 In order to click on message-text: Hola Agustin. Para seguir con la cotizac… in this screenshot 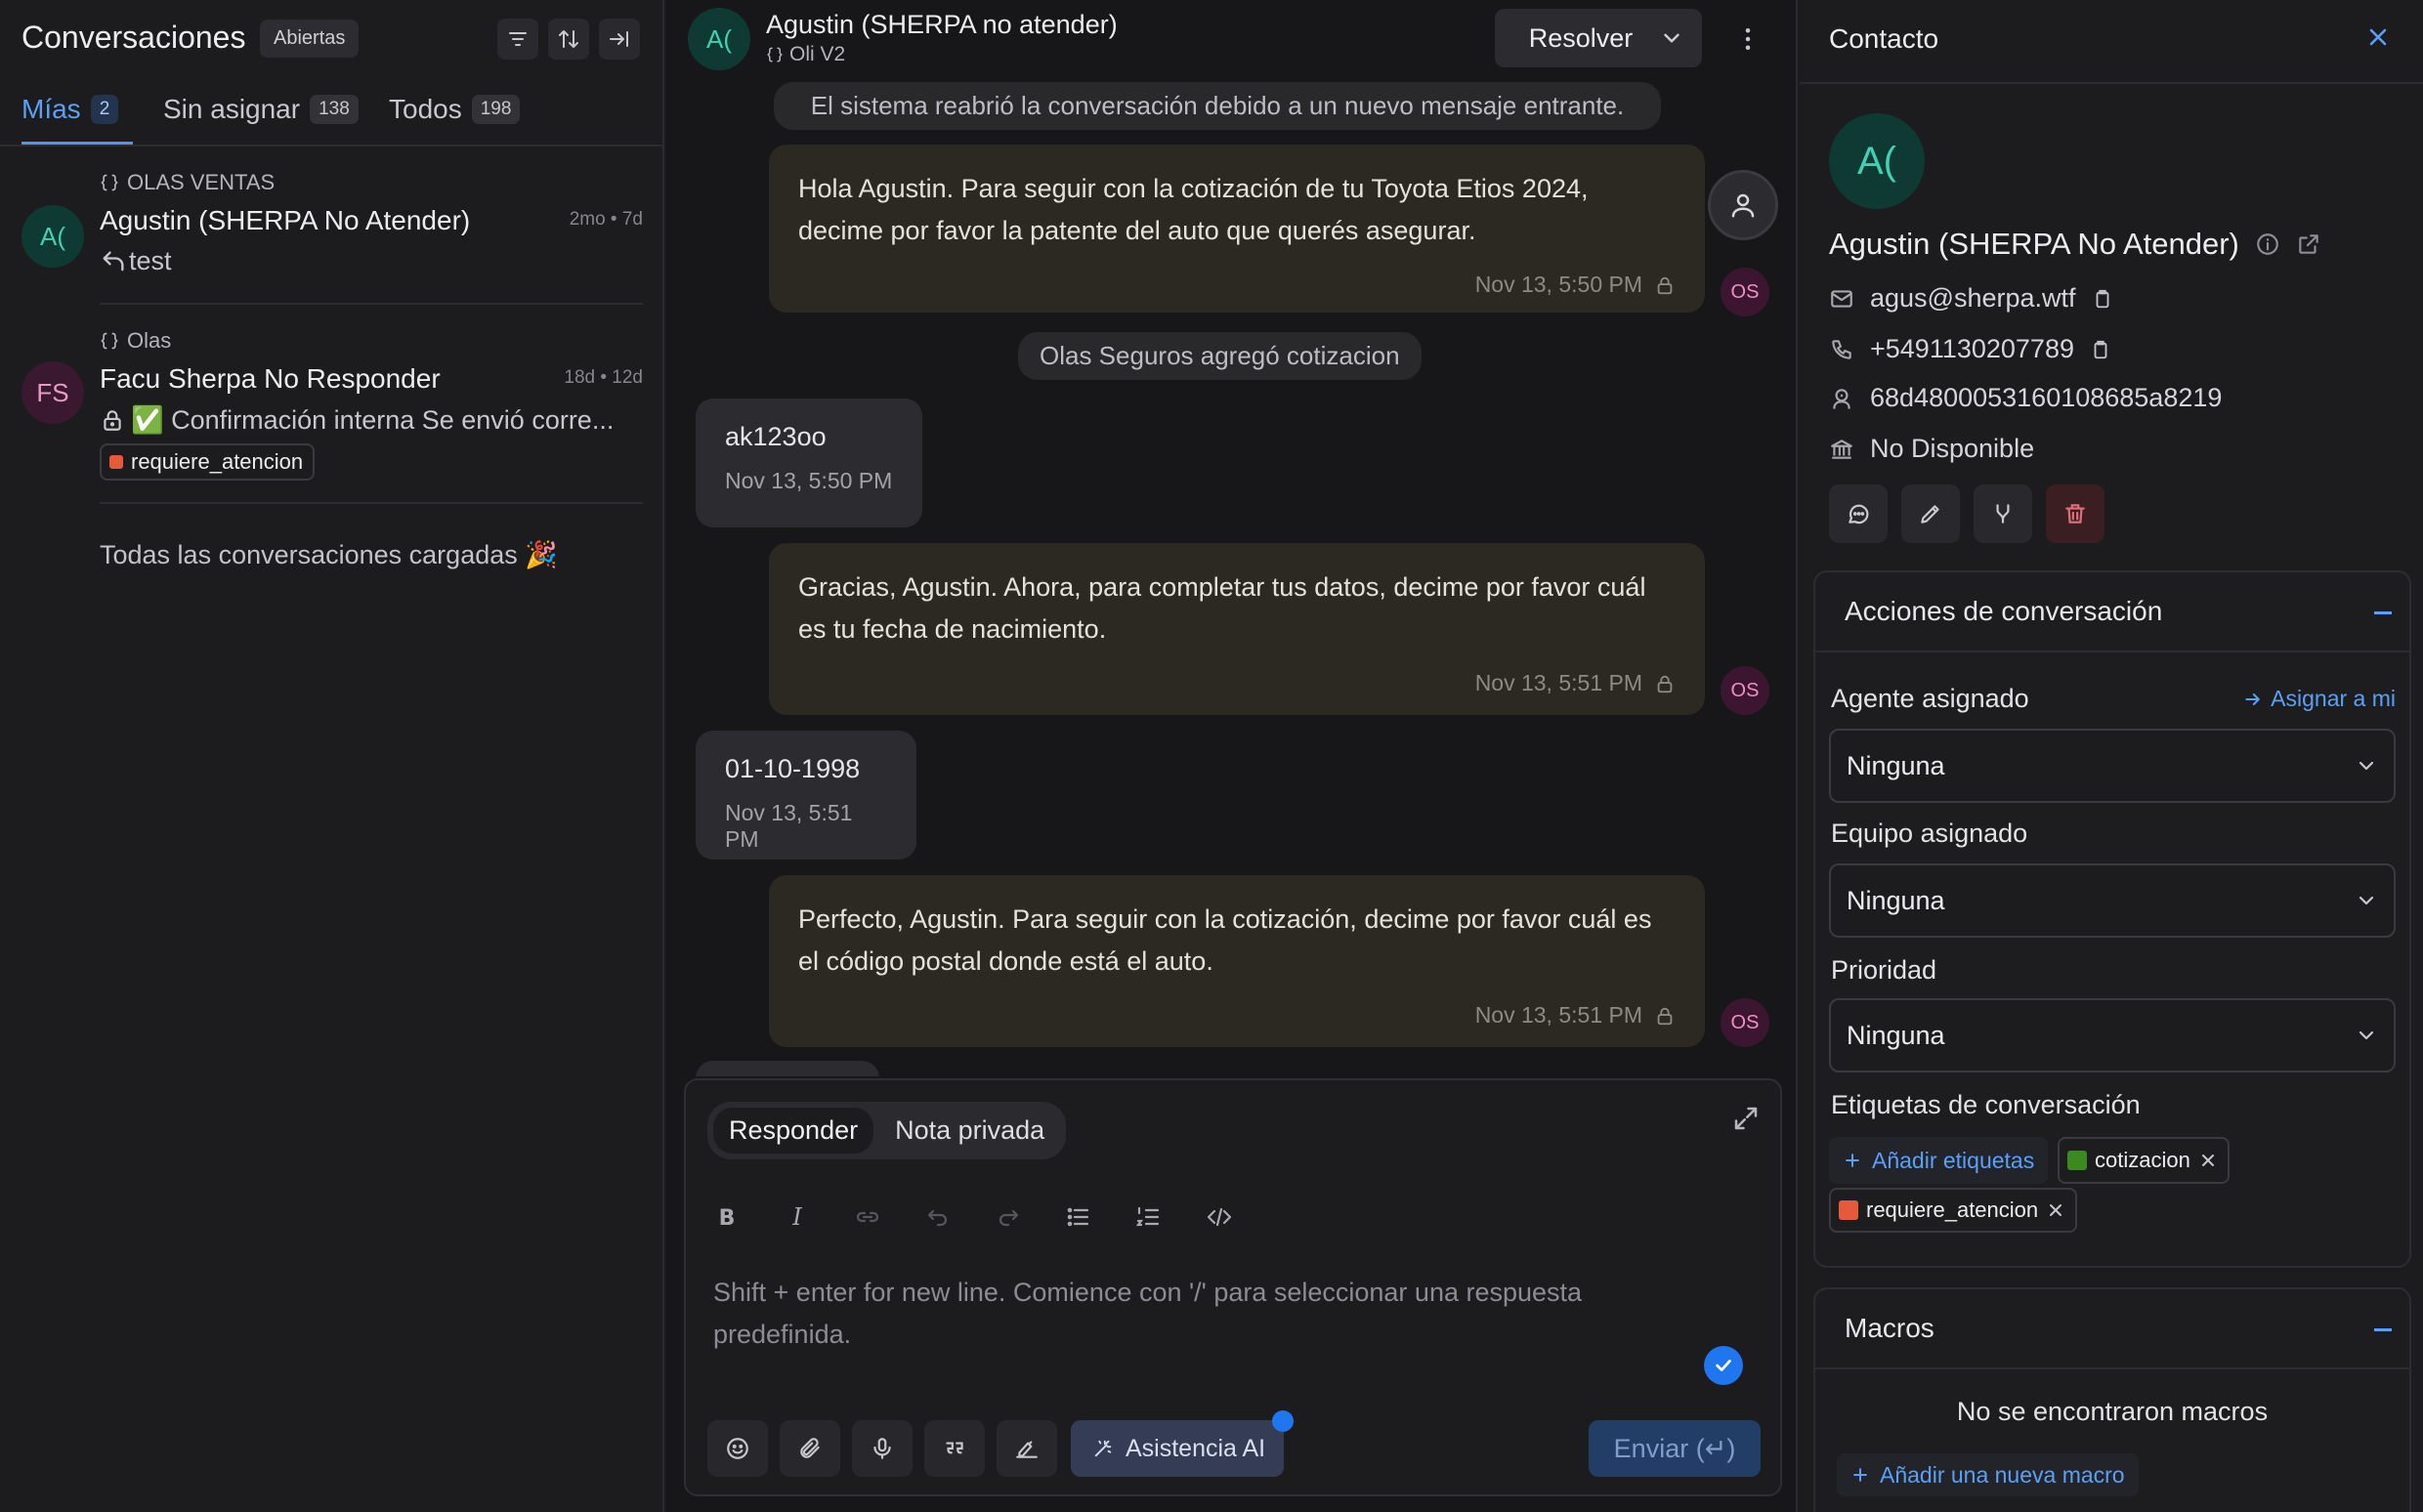, I will do `click(1193, 209)`.